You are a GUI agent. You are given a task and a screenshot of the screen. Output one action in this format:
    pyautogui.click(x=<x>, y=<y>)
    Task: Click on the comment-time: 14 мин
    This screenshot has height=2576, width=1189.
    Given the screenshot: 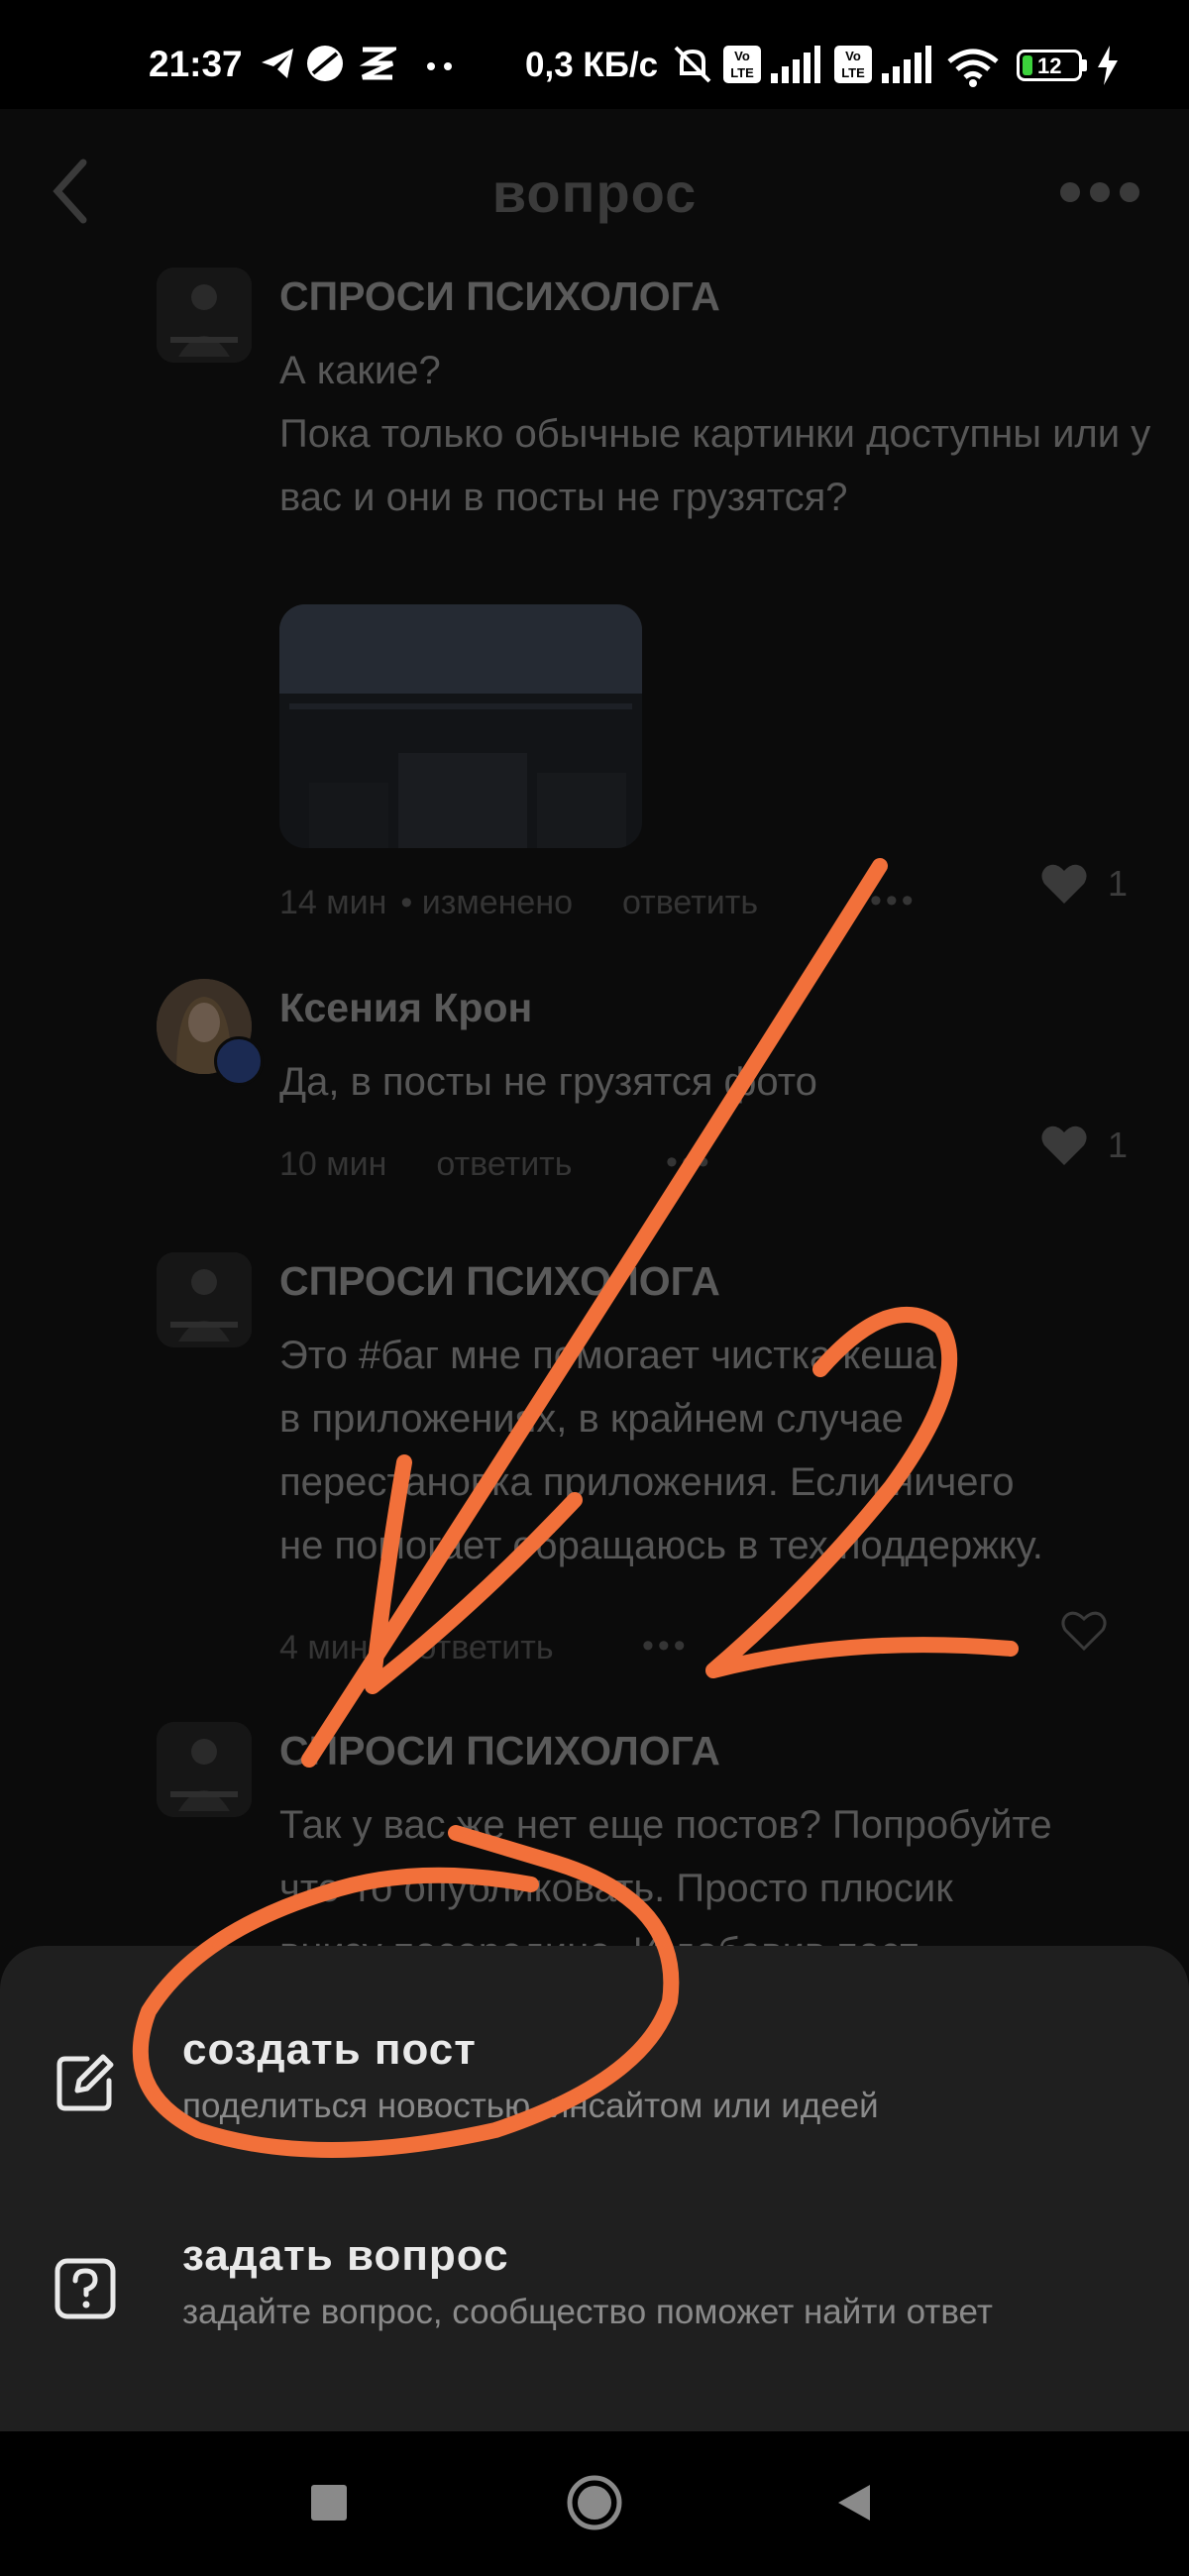 What is the action you would take?
    pyautogui.click(x=333, y=903)
    